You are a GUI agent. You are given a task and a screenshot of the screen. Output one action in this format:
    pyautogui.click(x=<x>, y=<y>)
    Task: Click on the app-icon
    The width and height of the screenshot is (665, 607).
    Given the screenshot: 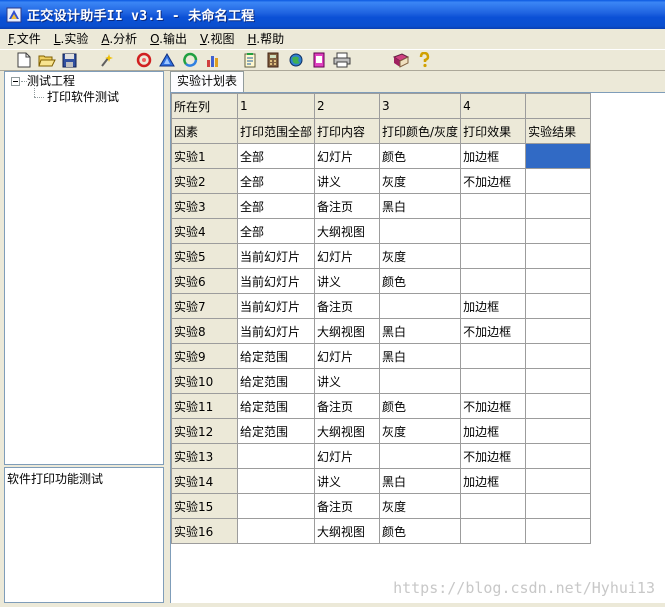 What is the action you would take?
    pyautogui.click(x=14, y=15)
    